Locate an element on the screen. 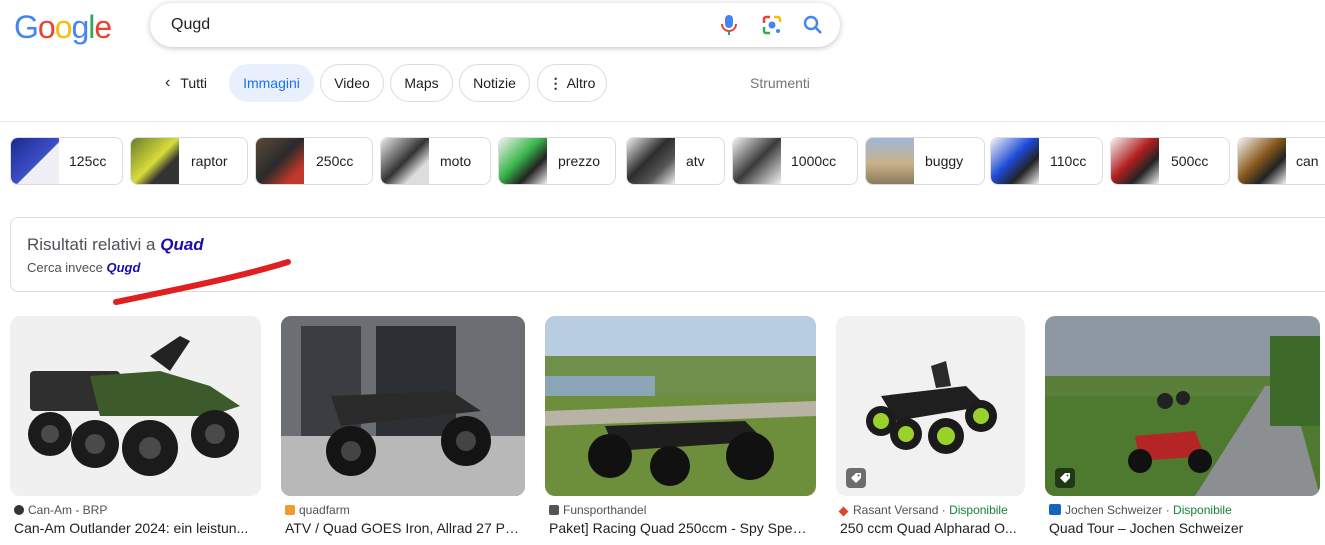 Image resolution: width=1325 pixels, height=545 pixels. microphone-icon is located at coordinates (729, 25).